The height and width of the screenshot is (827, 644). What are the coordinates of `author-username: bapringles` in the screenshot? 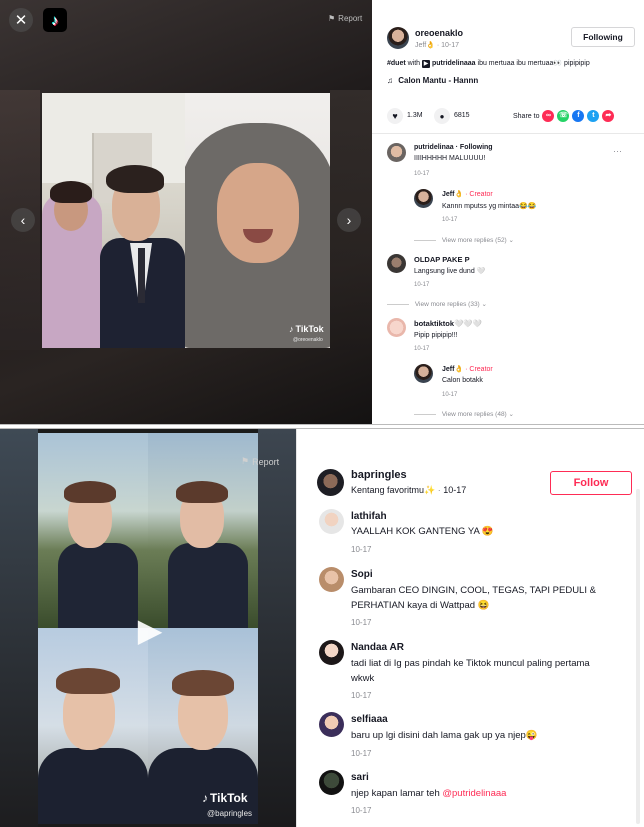 It's located at (379, 475).